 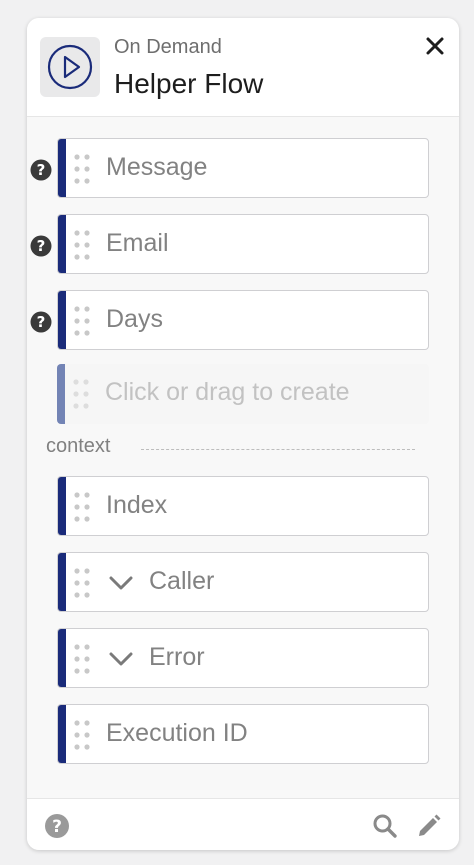 I want to click on search-icon, so click(x=385, y=826).